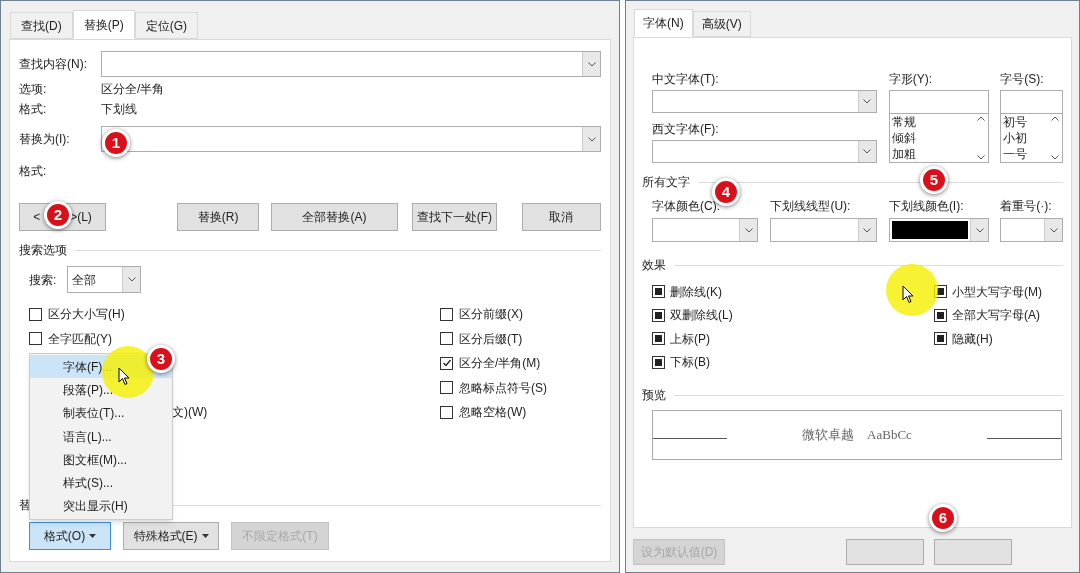 This screenshot has width=1080, height=573. I want to click on tab: 查找(D), so click(41, 25).